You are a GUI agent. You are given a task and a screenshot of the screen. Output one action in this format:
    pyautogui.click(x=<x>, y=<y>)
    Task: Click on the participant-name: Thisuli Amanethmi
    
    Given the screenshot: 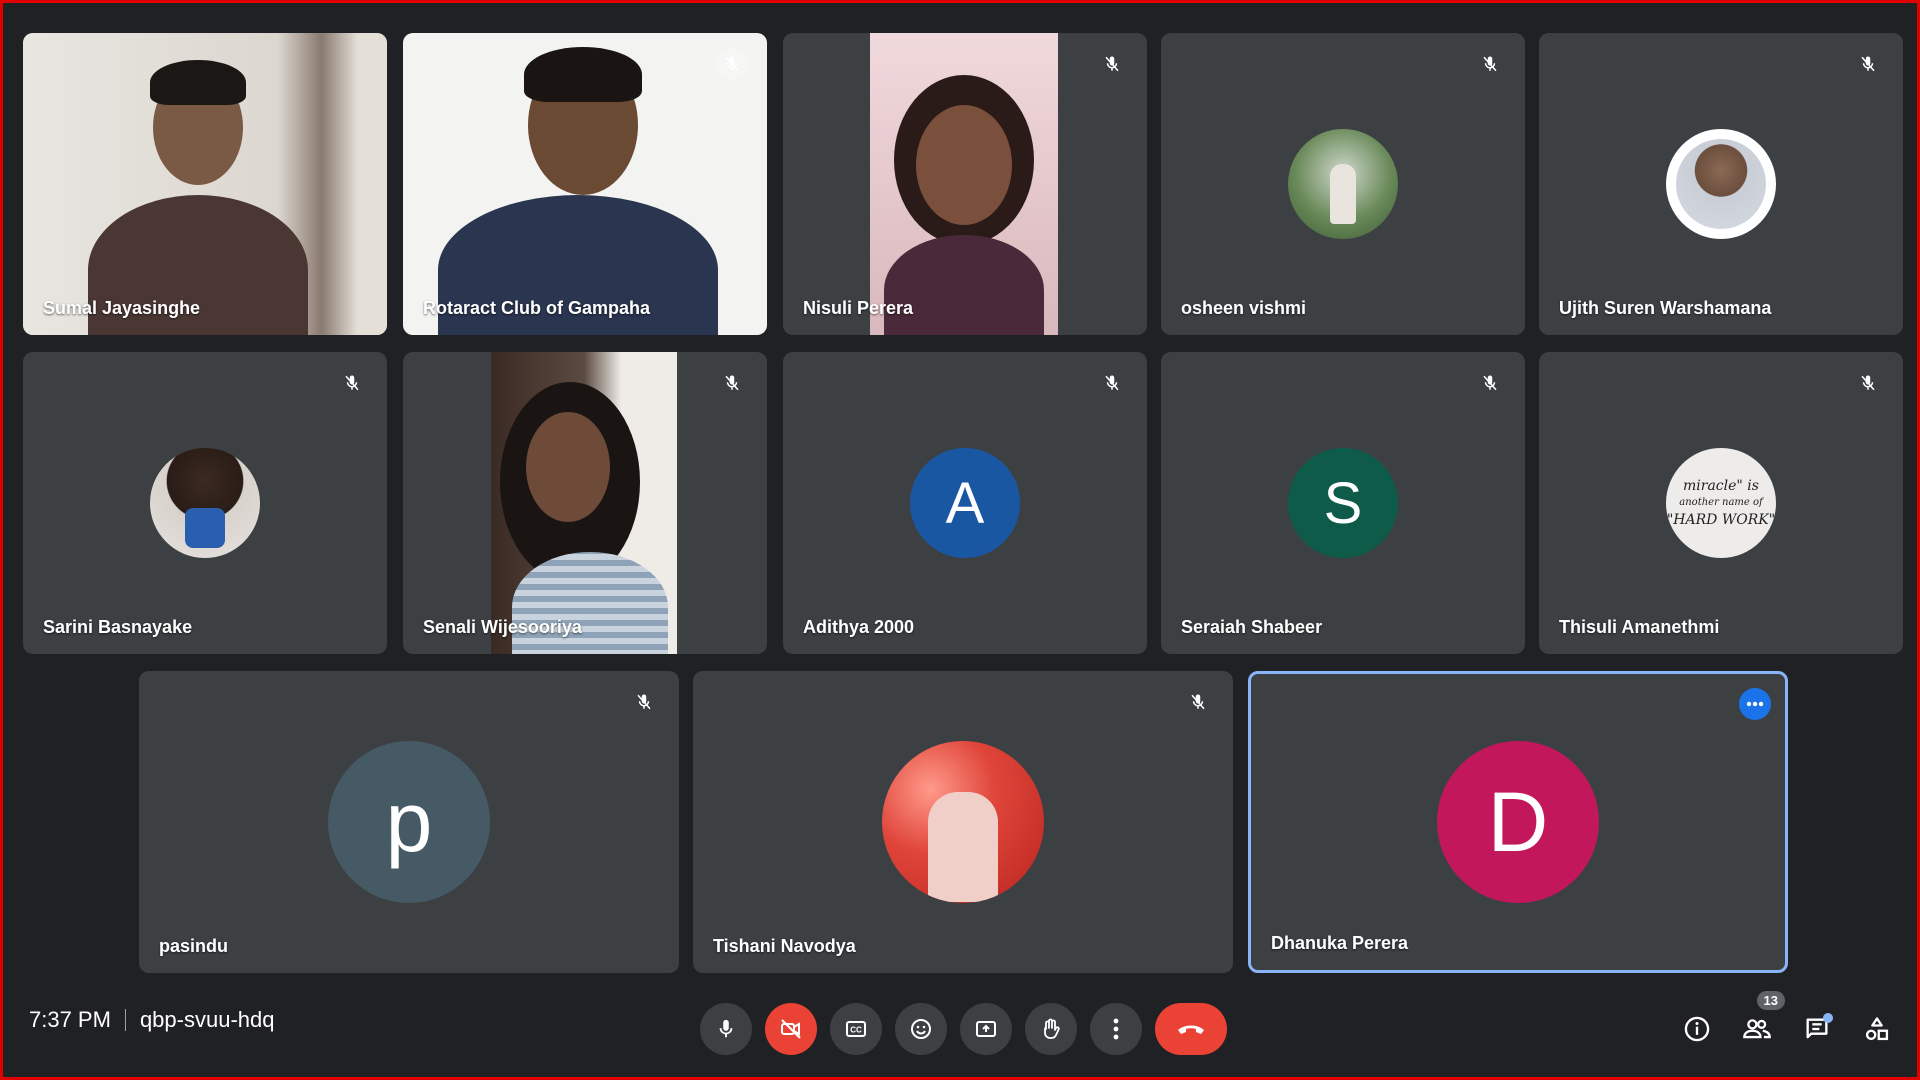 What is the action you would take?
    pyautogui.click(x=1639, y=627)
    